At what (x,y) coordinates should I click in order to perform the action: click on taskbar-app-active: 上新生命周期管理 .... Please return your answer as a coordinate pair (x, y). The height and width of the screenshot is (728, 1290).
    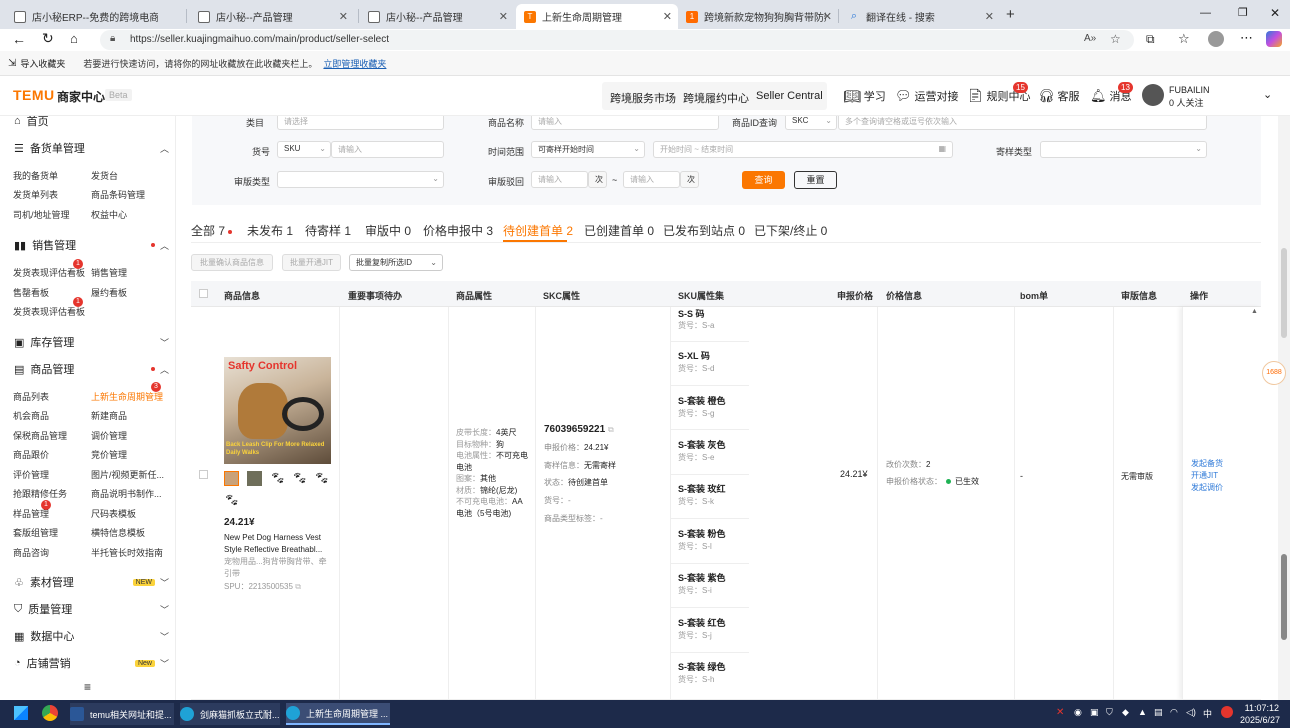
    Looking at the image, I should click on (338, 714).